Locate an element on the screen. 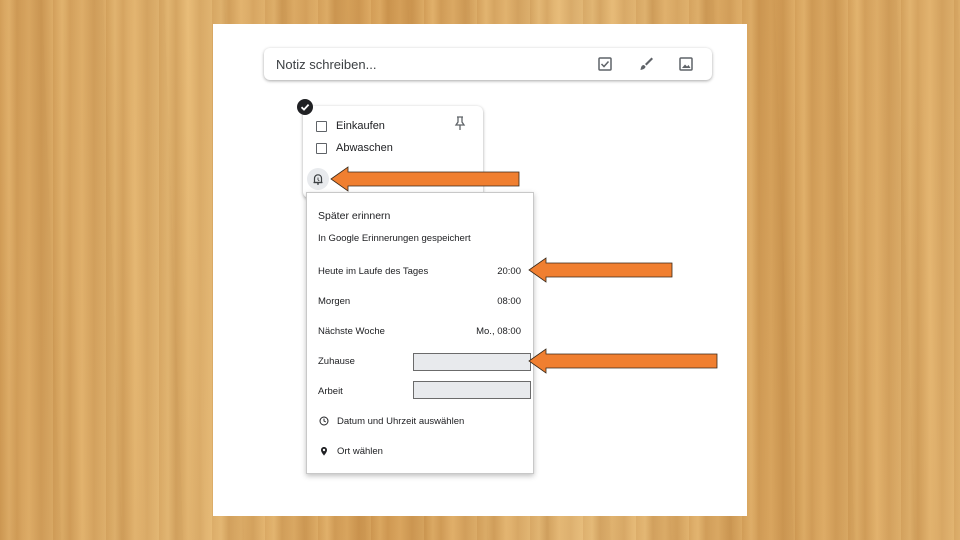  image-icon is located at coordinates (686, 64).